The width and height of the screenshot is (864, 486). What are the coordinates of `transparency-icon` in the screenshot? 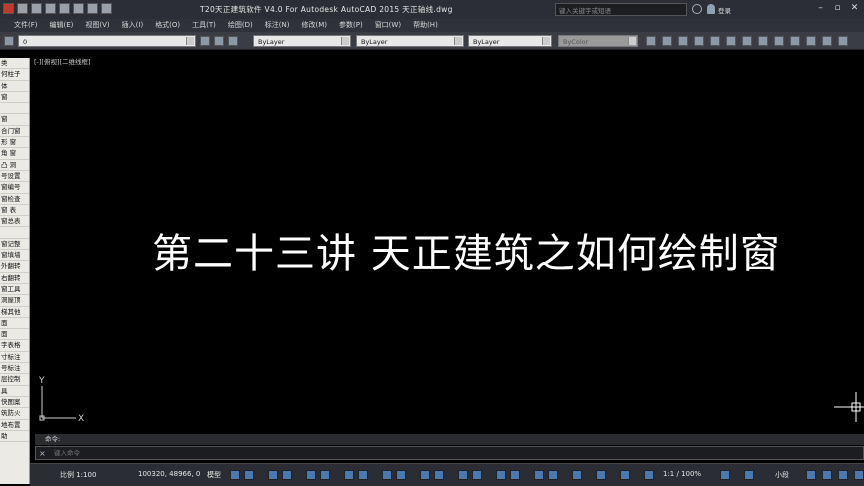 It's located at (425, 475).